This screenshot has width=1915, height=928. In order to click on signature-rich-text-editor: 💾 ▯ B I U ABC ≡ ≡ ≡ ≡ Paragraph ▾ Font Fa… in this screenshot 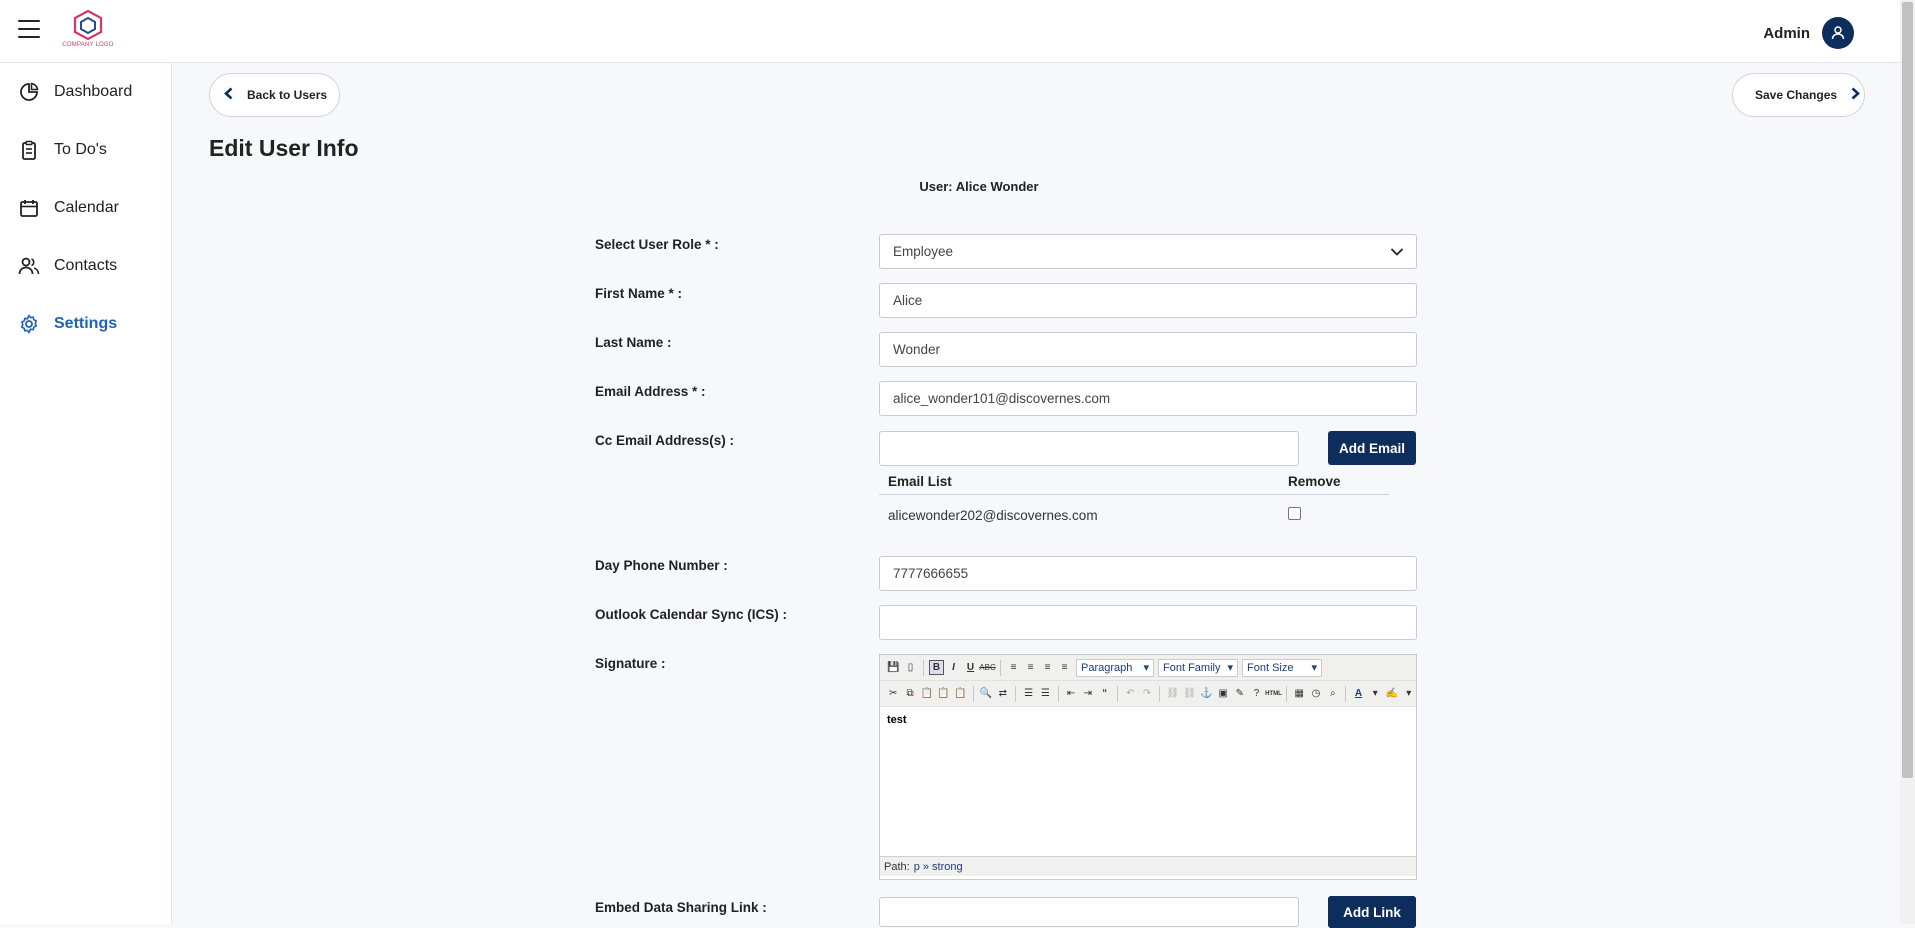, I will do `click(1148, 767)`.